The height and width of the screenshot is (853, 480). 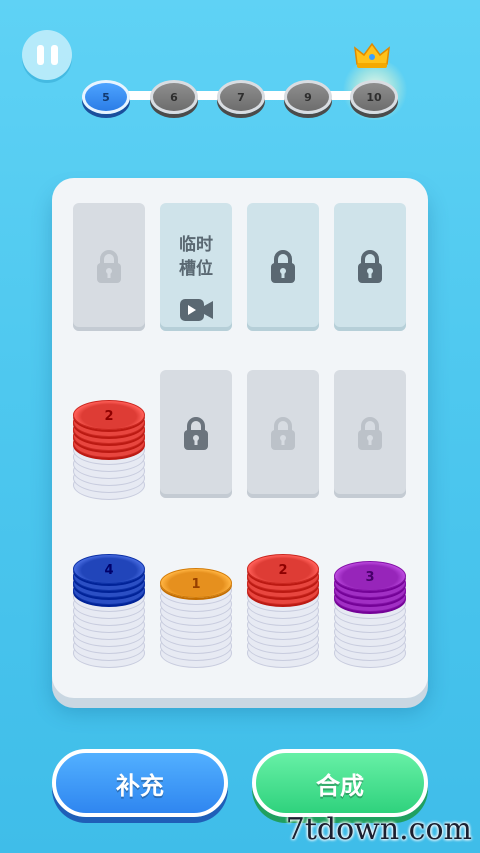 I want to click on chip-number: 3, so click(x=370, y=577).